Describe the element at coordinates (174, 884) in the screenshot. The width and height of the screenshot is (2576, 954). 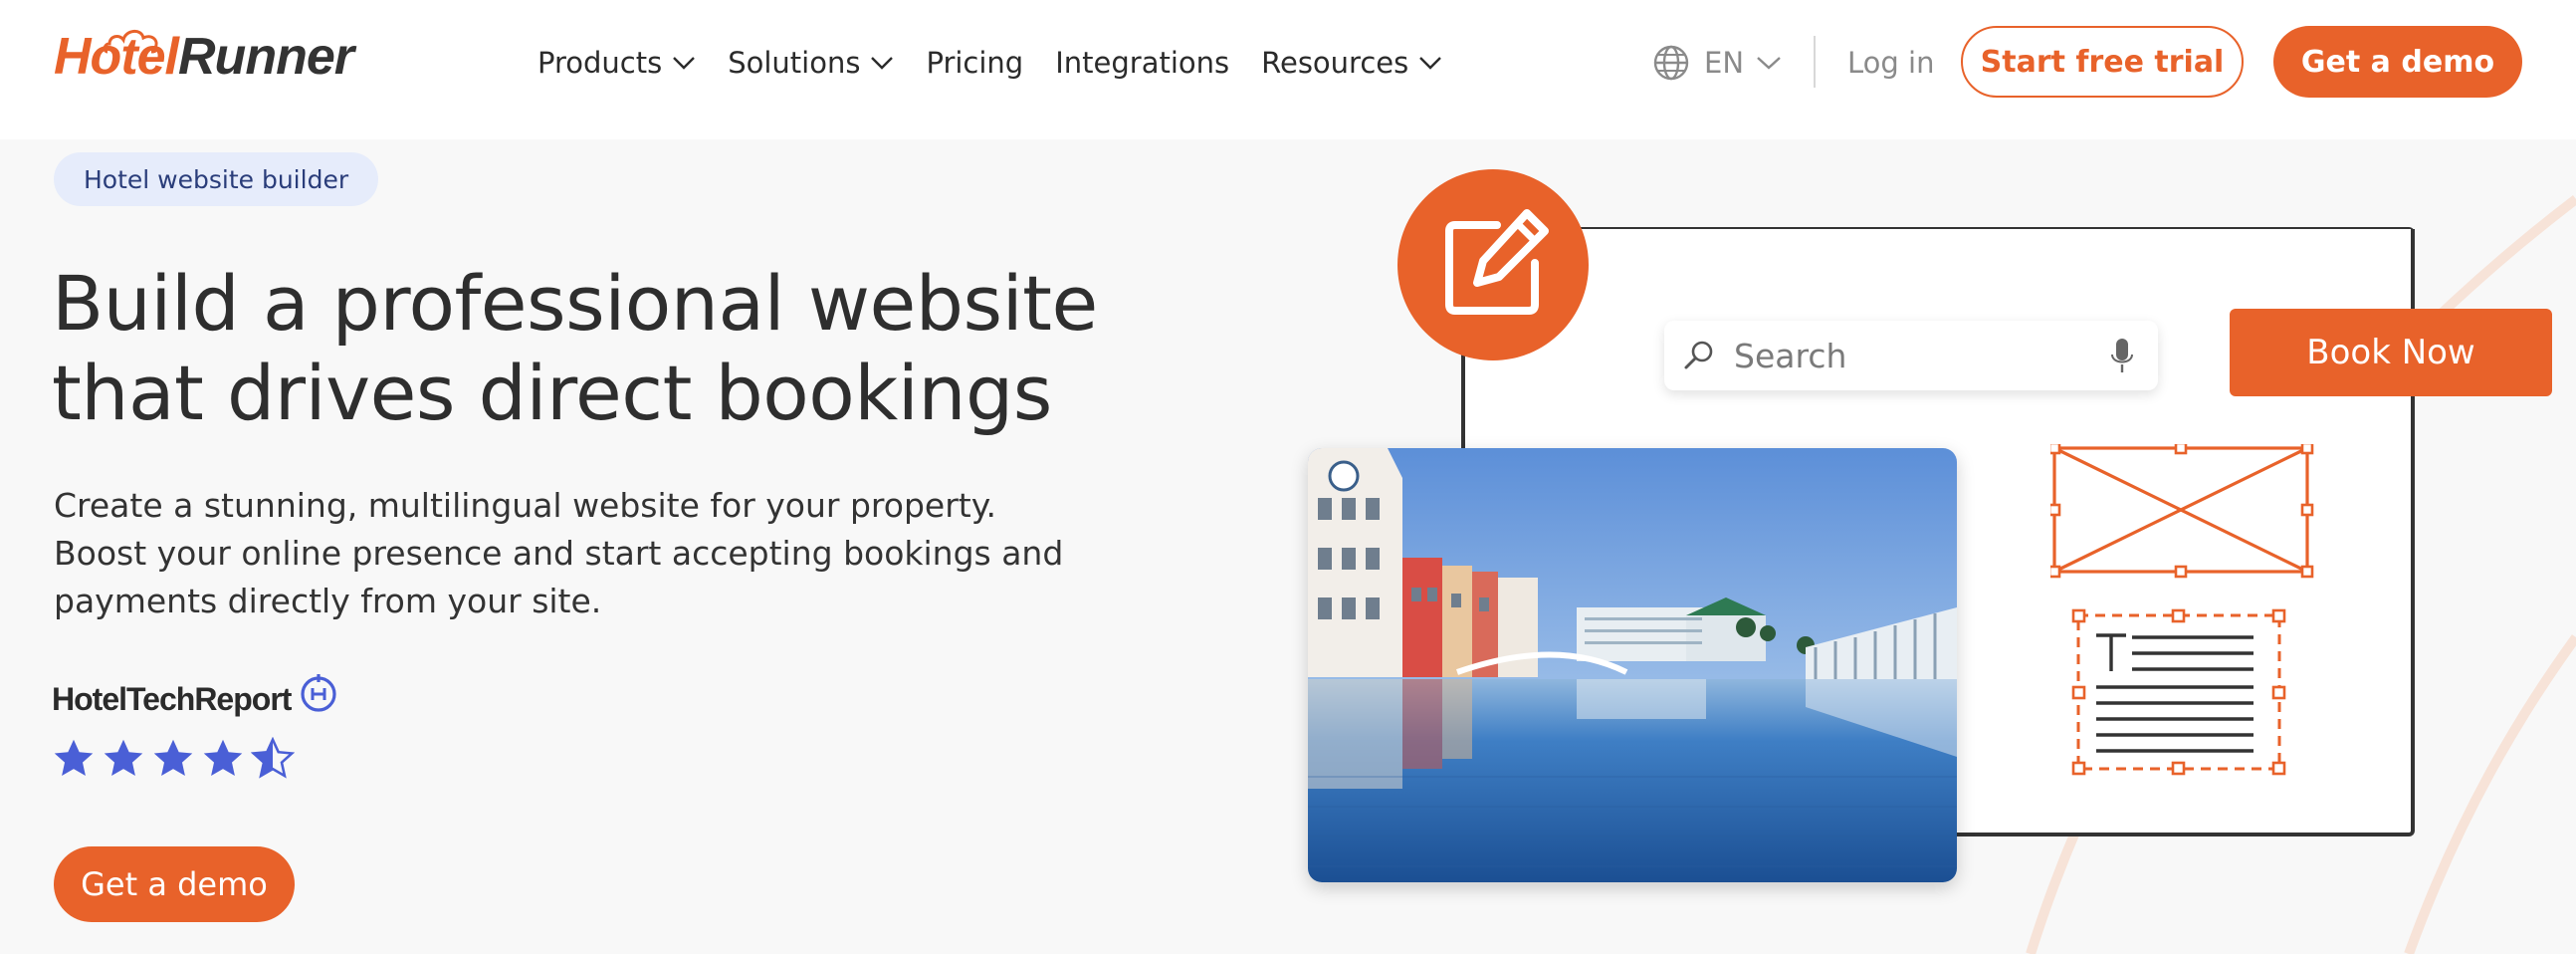
I see `get-demo-hero-button: Get a demo` at that location.